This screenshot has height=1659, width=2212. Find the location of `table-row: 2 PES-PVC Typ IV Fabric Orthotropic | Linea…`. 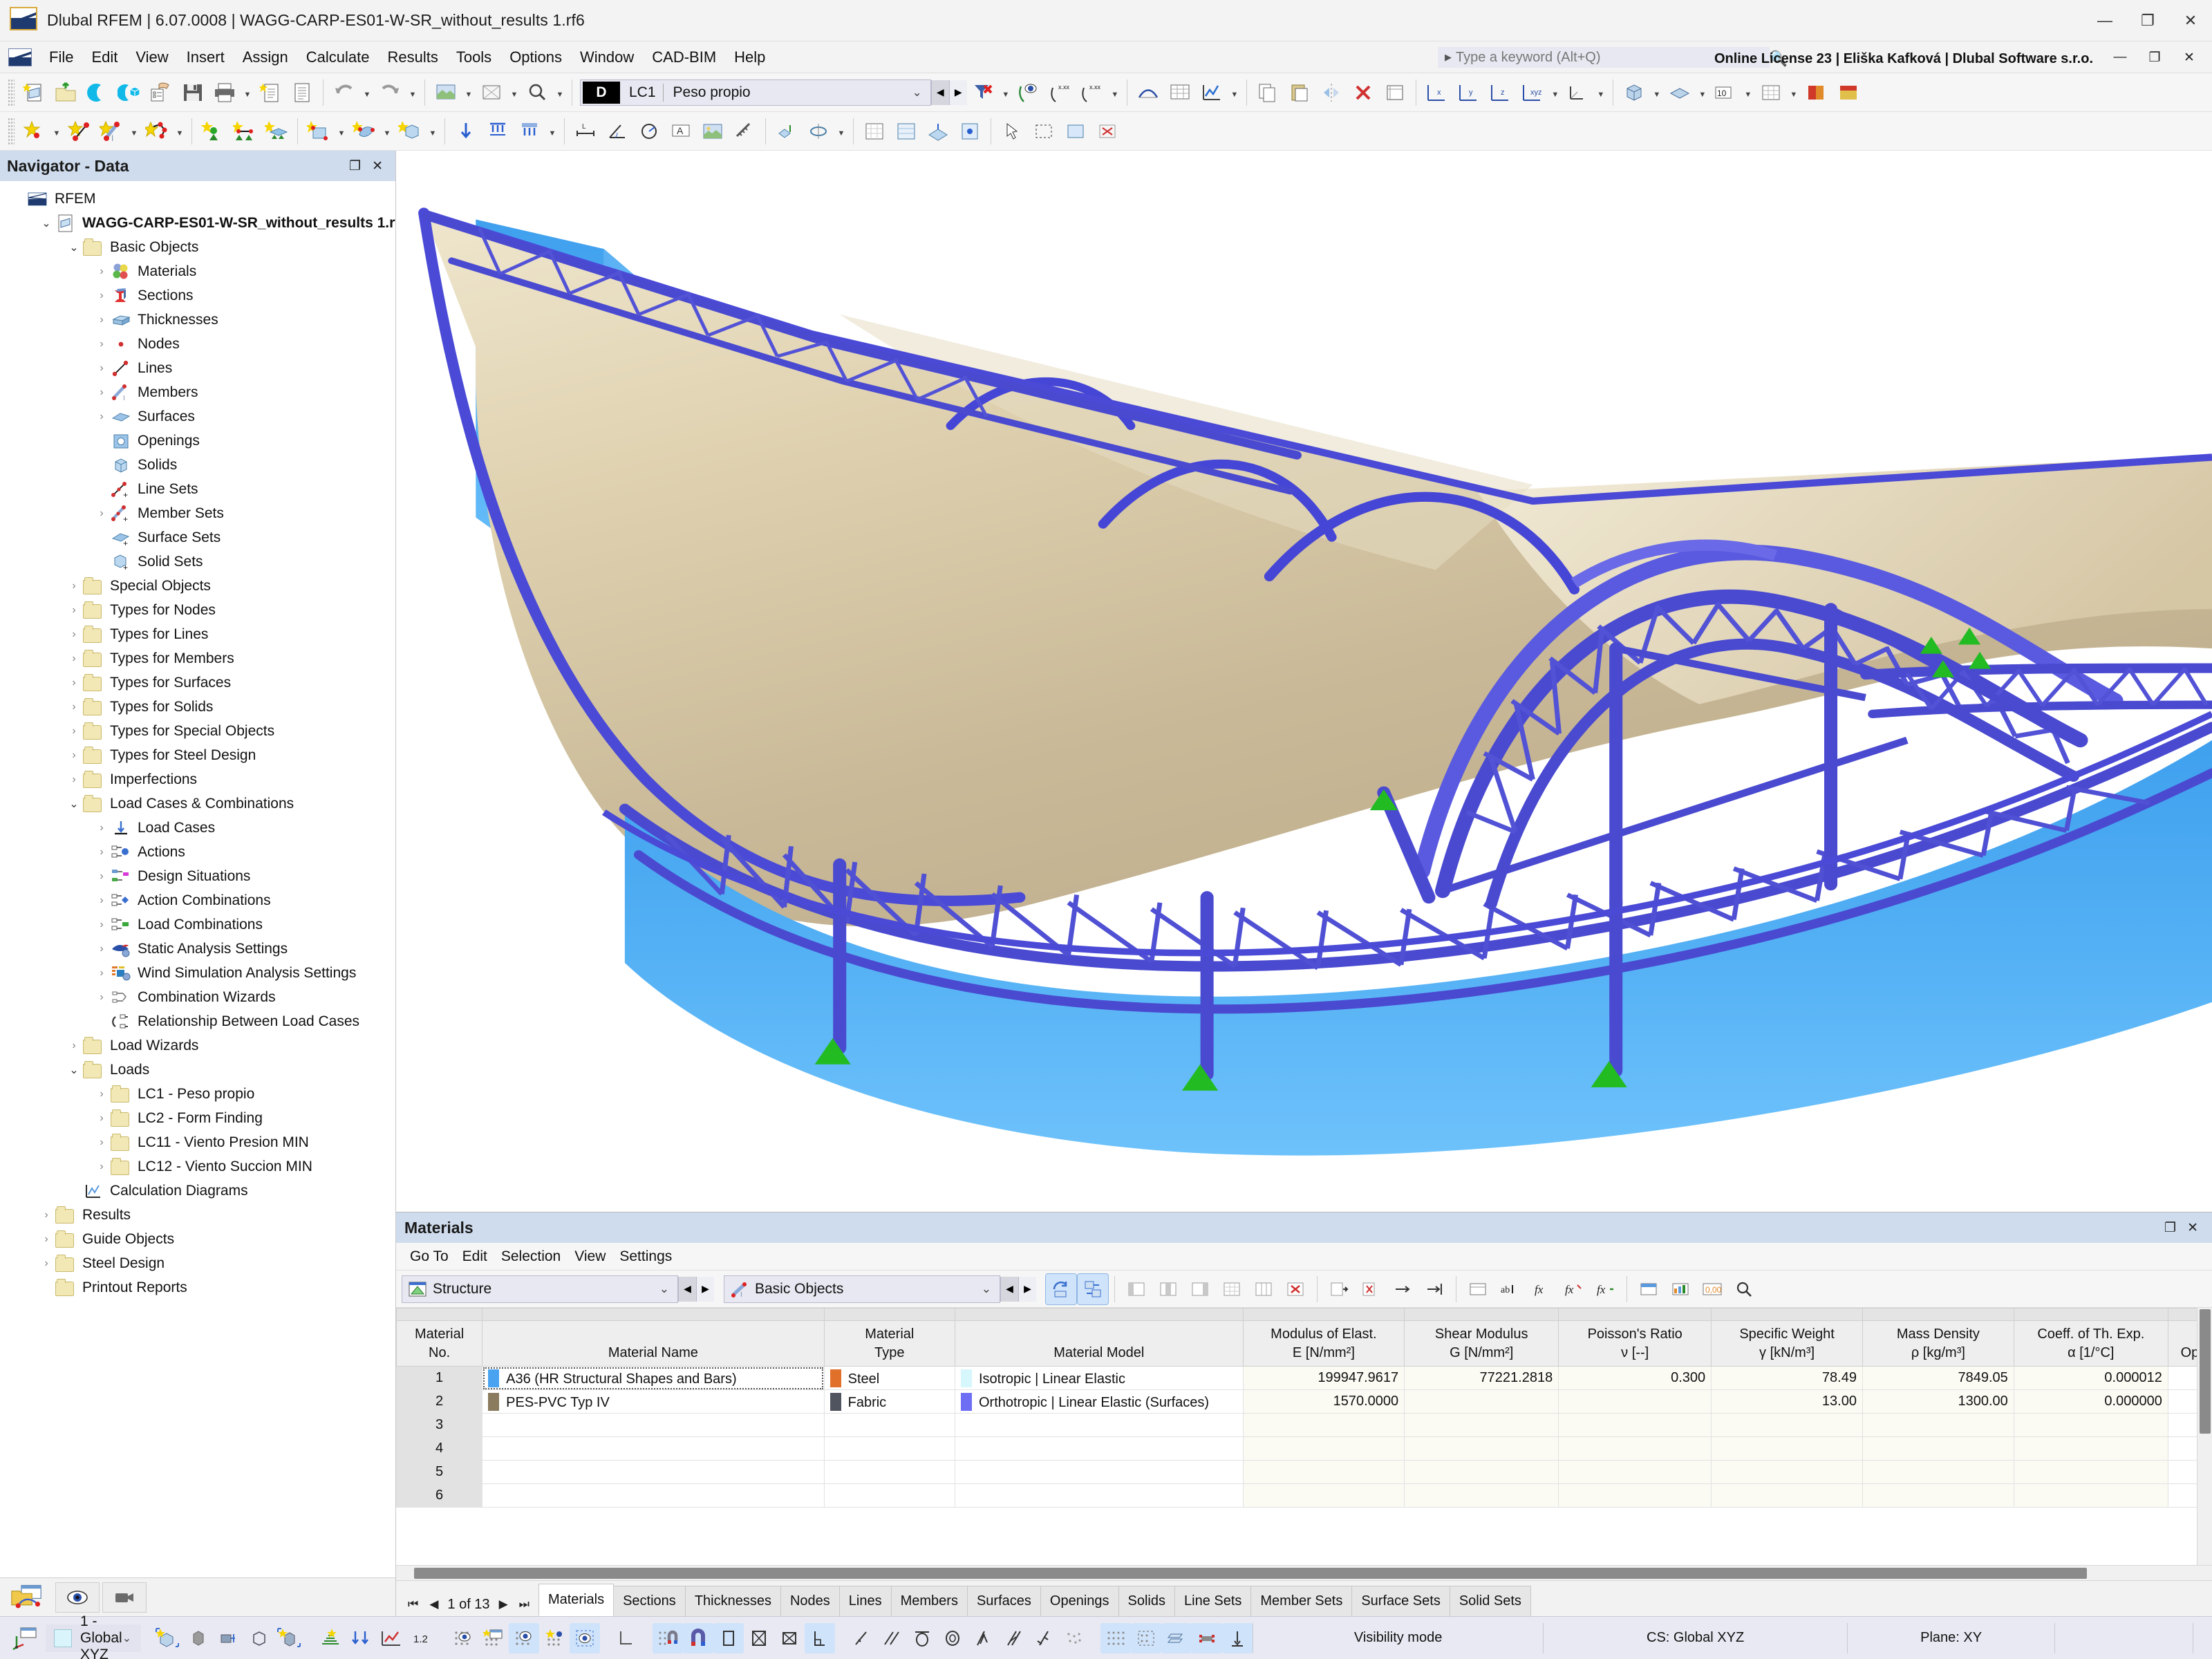

table-row: 2 PES-PVC Typ IV Fabric Orthotropic | Linea… is located at coordinates (1304, 1401).